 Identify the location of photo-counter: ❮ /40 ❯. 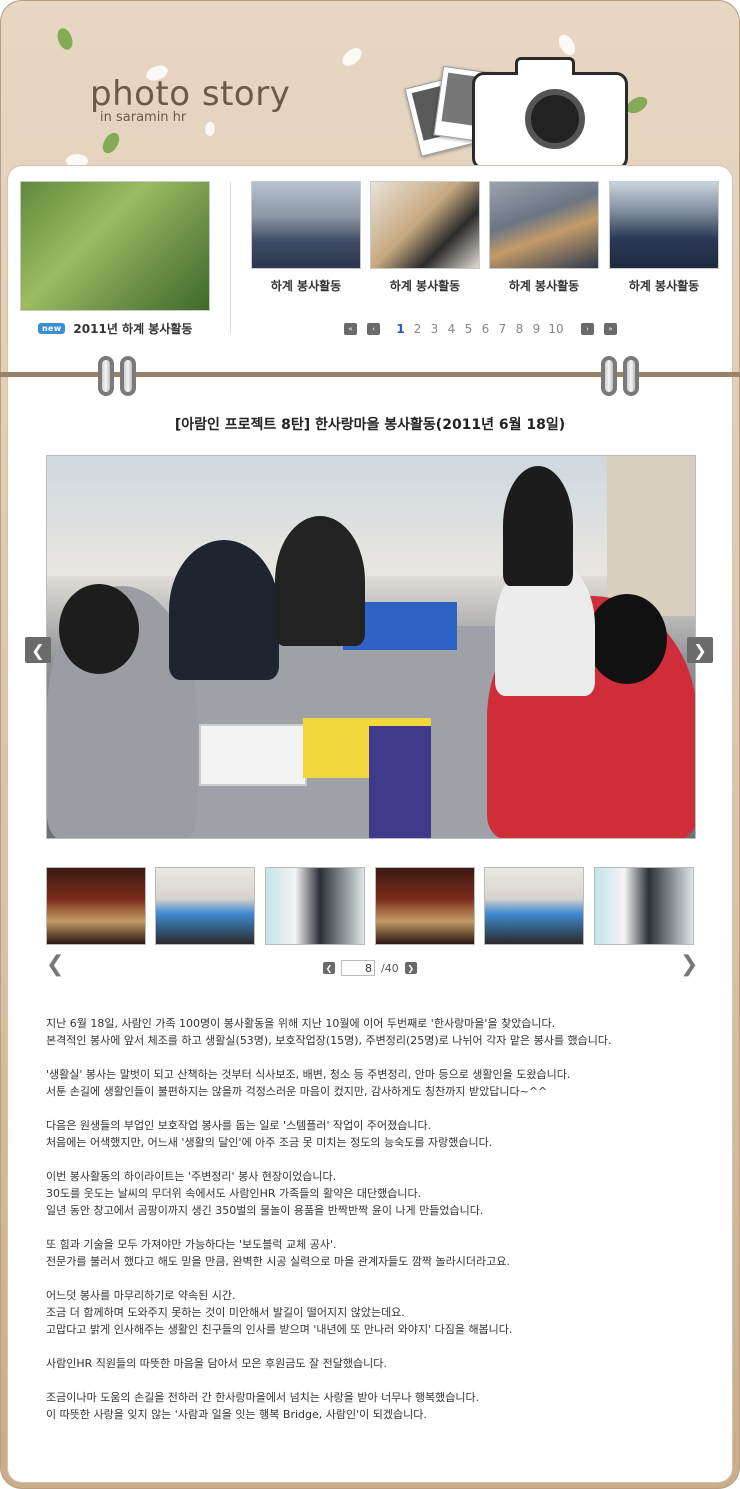
(370, 968).